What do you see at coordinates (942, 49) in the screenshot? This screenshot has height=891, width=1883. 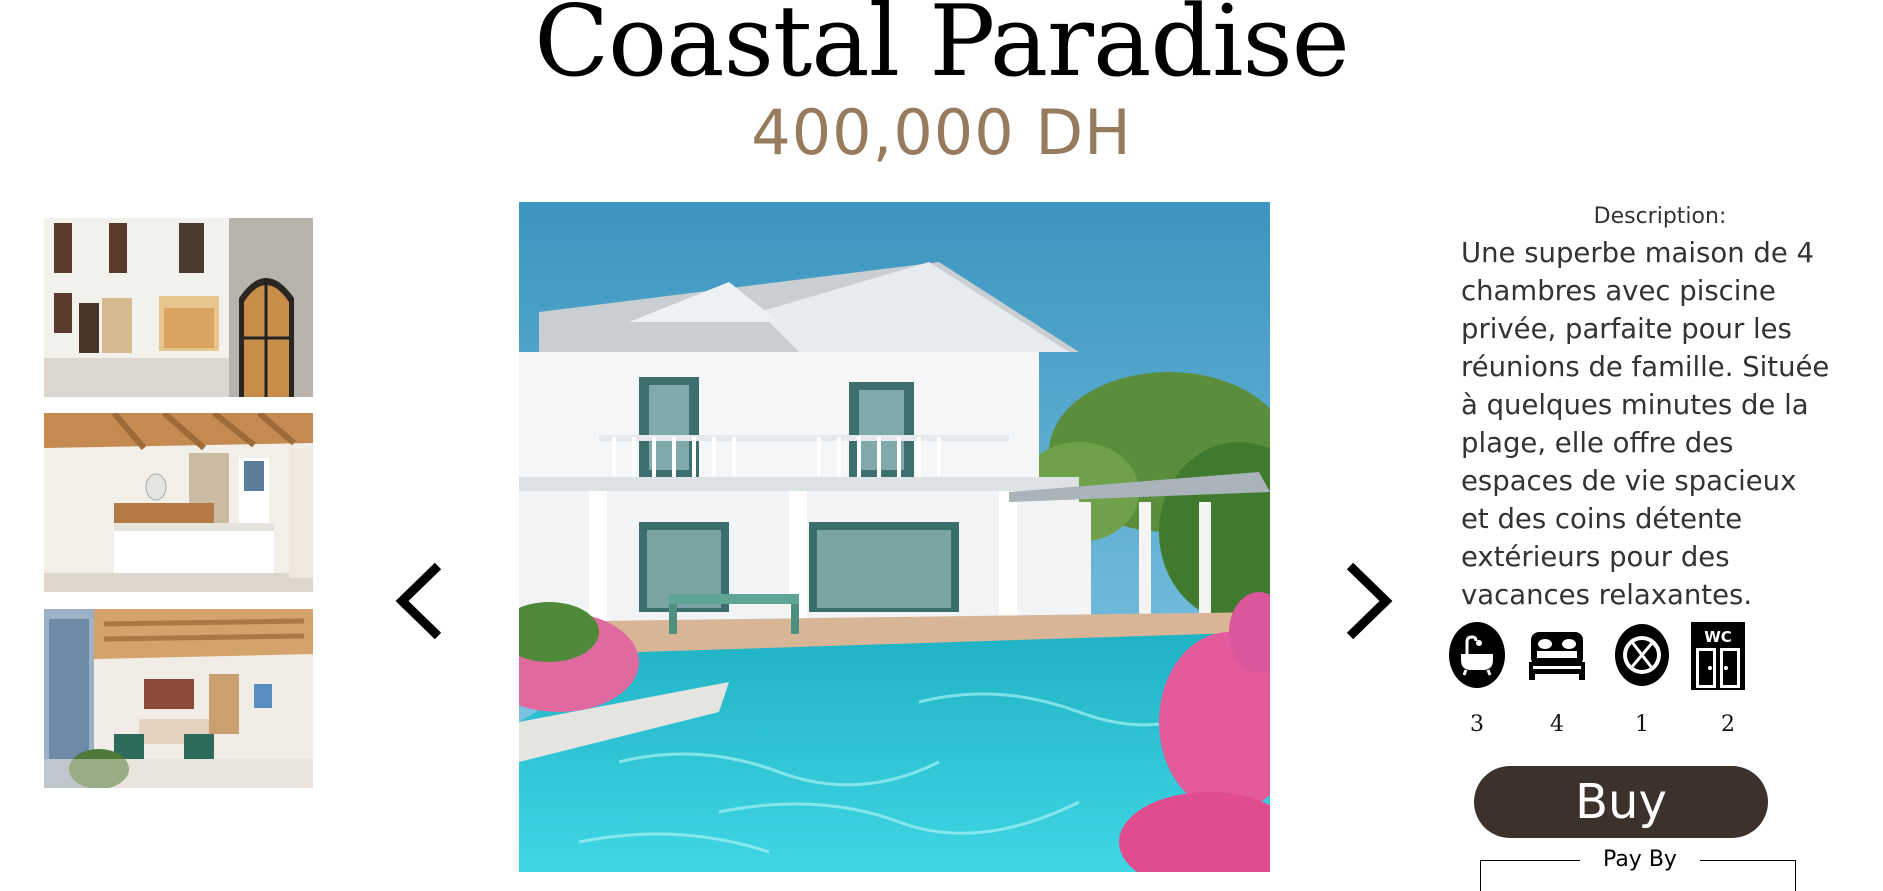 I see `listing-title: Coastal Paradise` at bounding box center [942, 49].